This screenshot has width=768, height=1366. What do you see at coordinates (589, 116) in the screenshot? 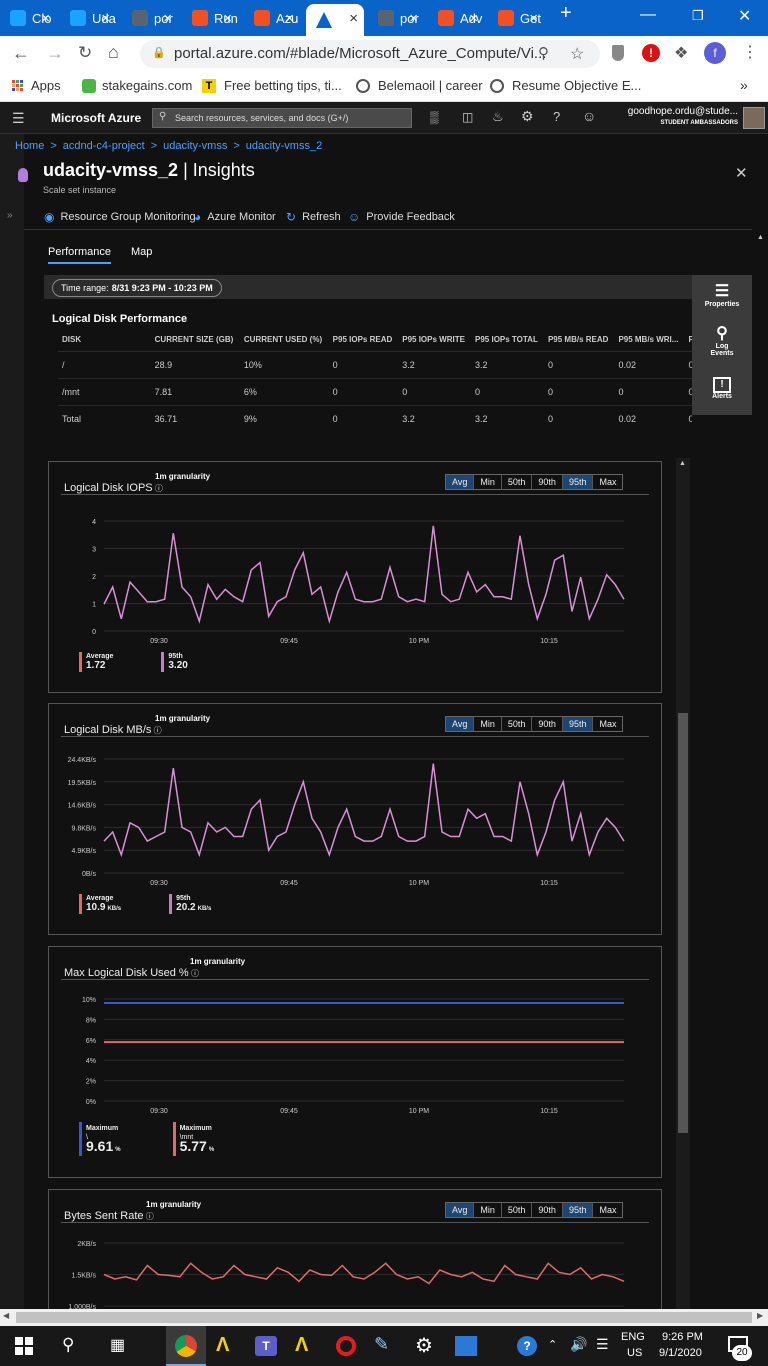
I see `feedback-smiley-icon: ☺` at bounding box center [589, 116].